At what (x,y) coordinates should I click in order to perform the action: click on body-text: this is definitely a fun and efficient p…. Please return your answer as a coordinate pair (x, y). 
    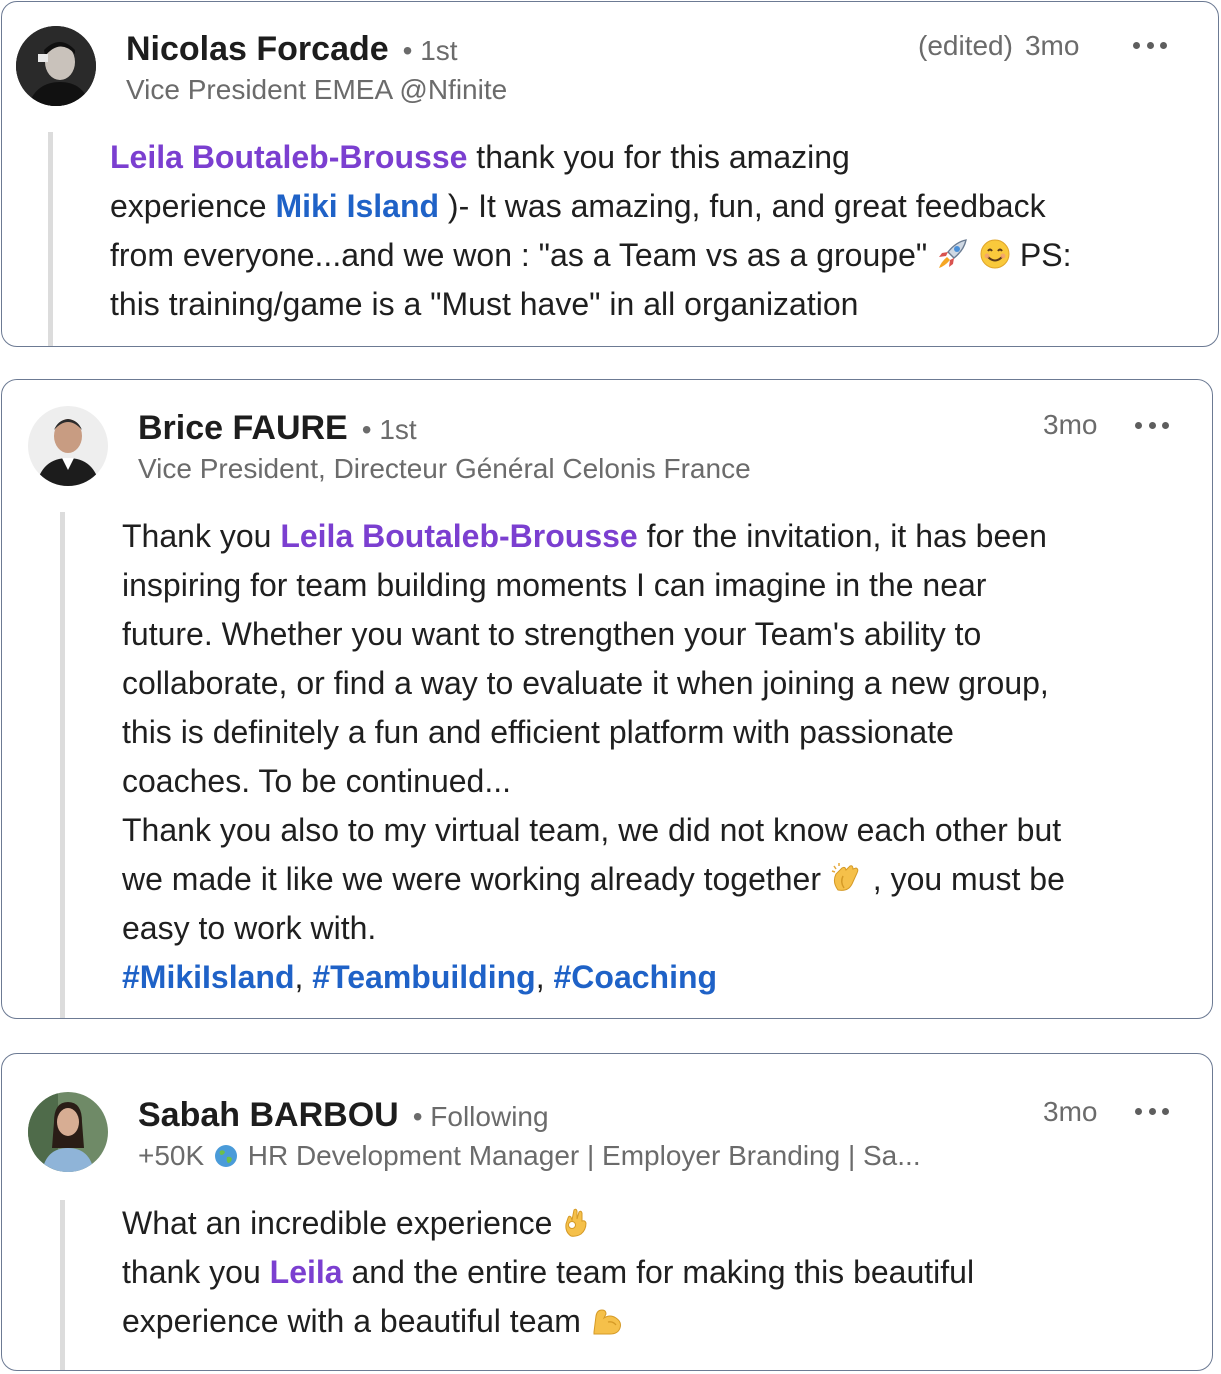
    Looking at the image, I should click on (538, 732).